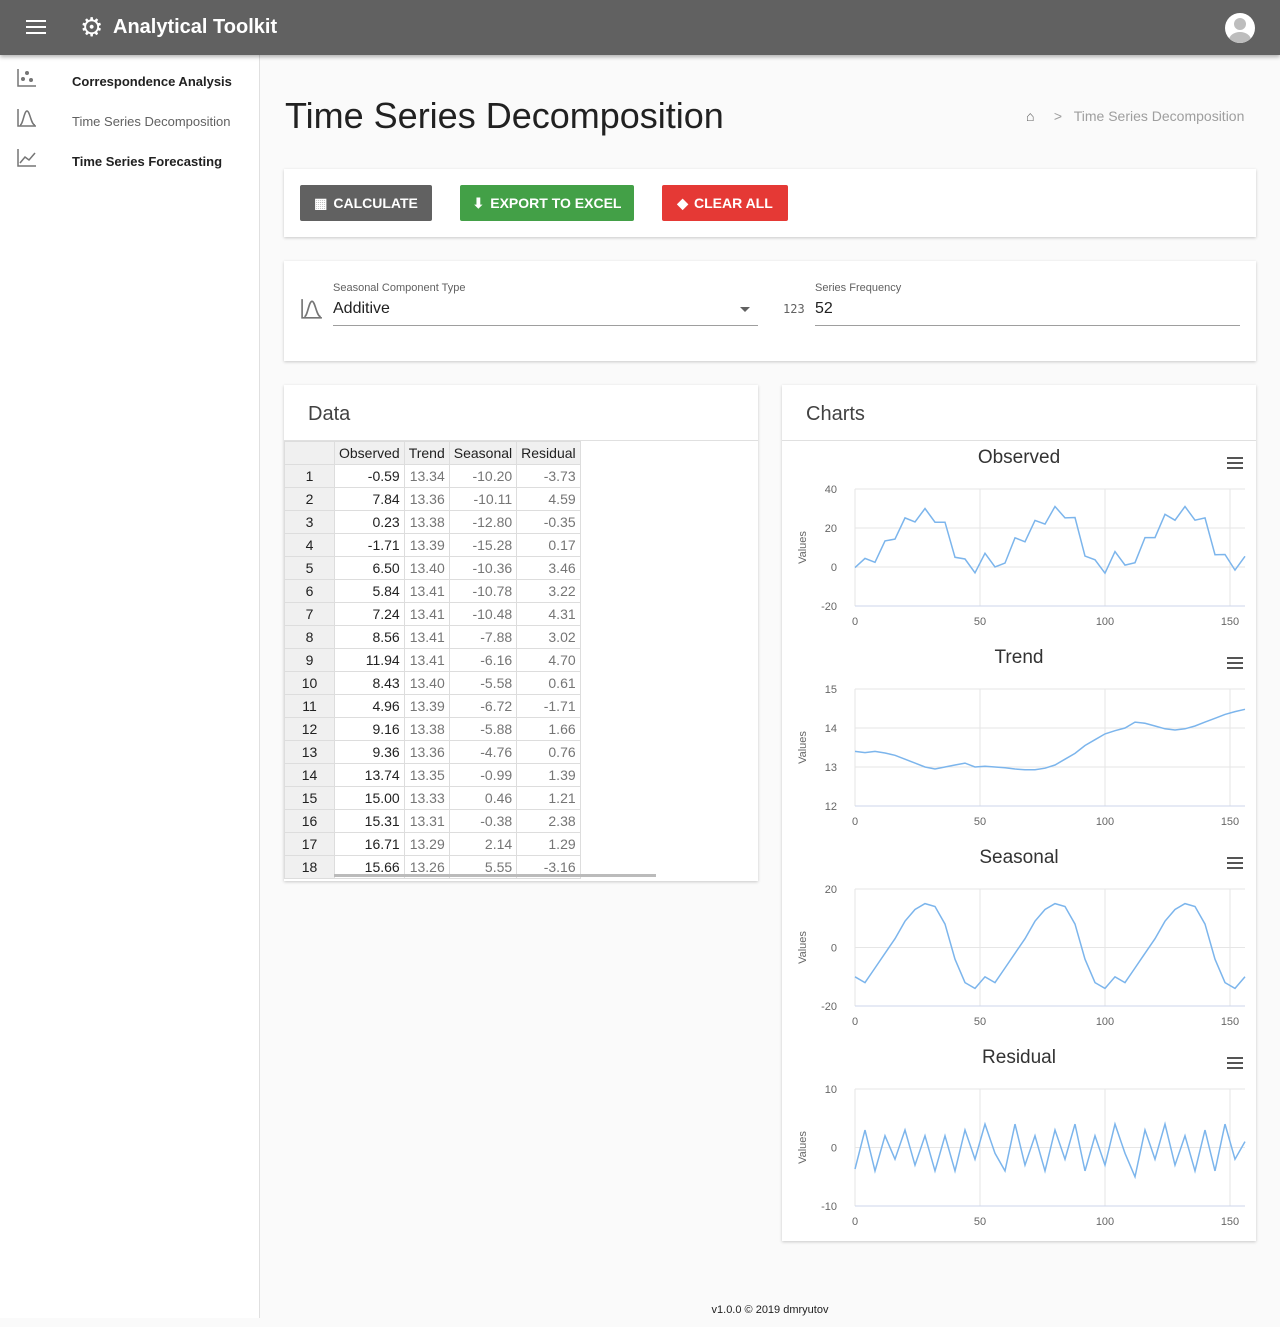 This screenshot has height=1327, width=1280. Describe the element at coordinates (495, 875) in the screenshot. I see `horizontal-scrollbar` at that location.